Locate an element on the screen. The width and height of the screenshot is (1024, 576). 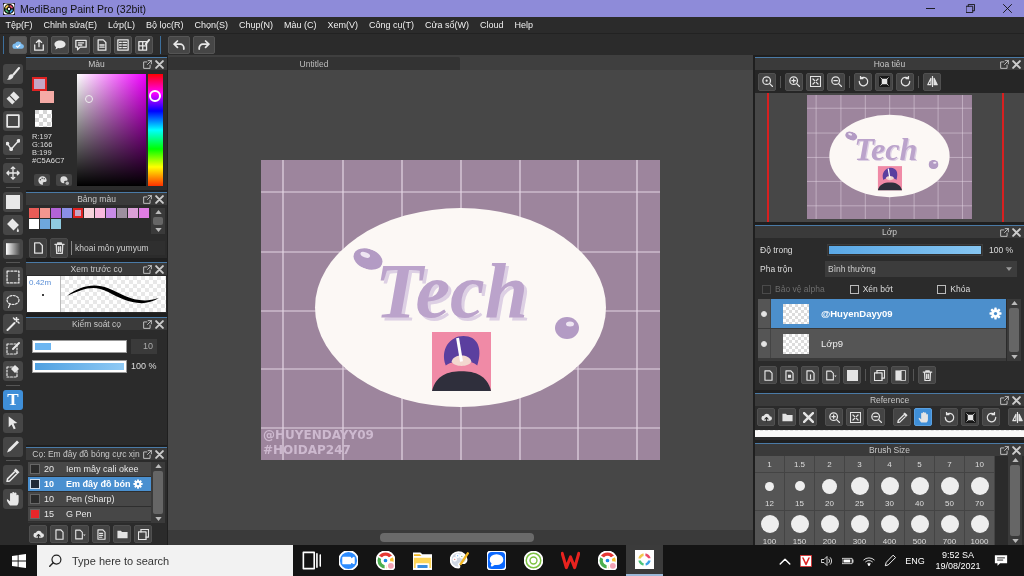
menu-item: Tệp(F) is located at coordinates (19, 25).